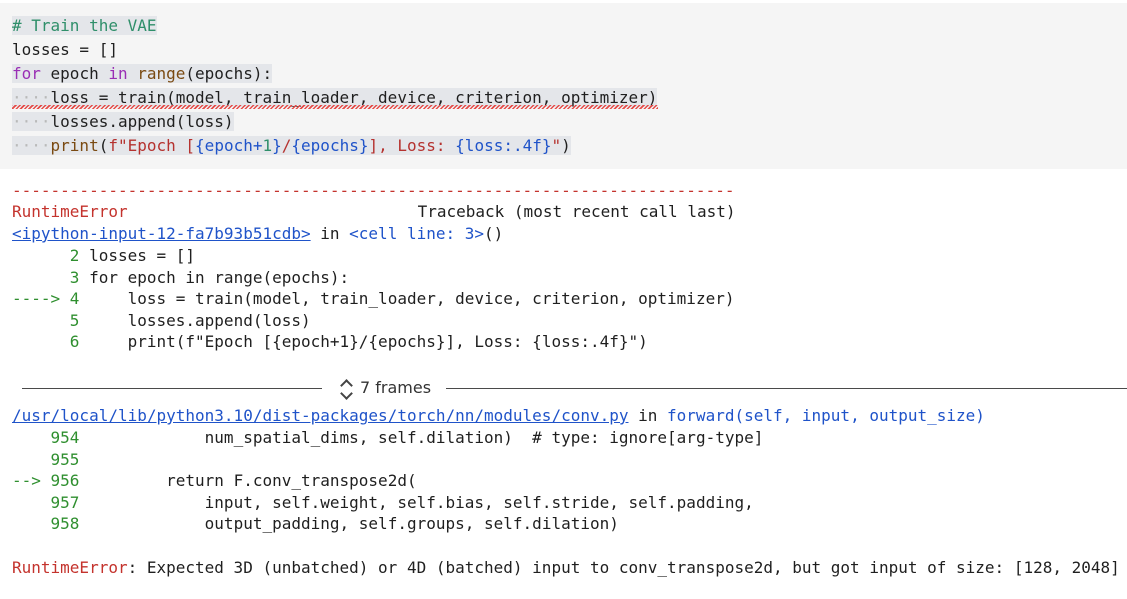  I want to click on traceback-line-number: 5, so click(74, 320).